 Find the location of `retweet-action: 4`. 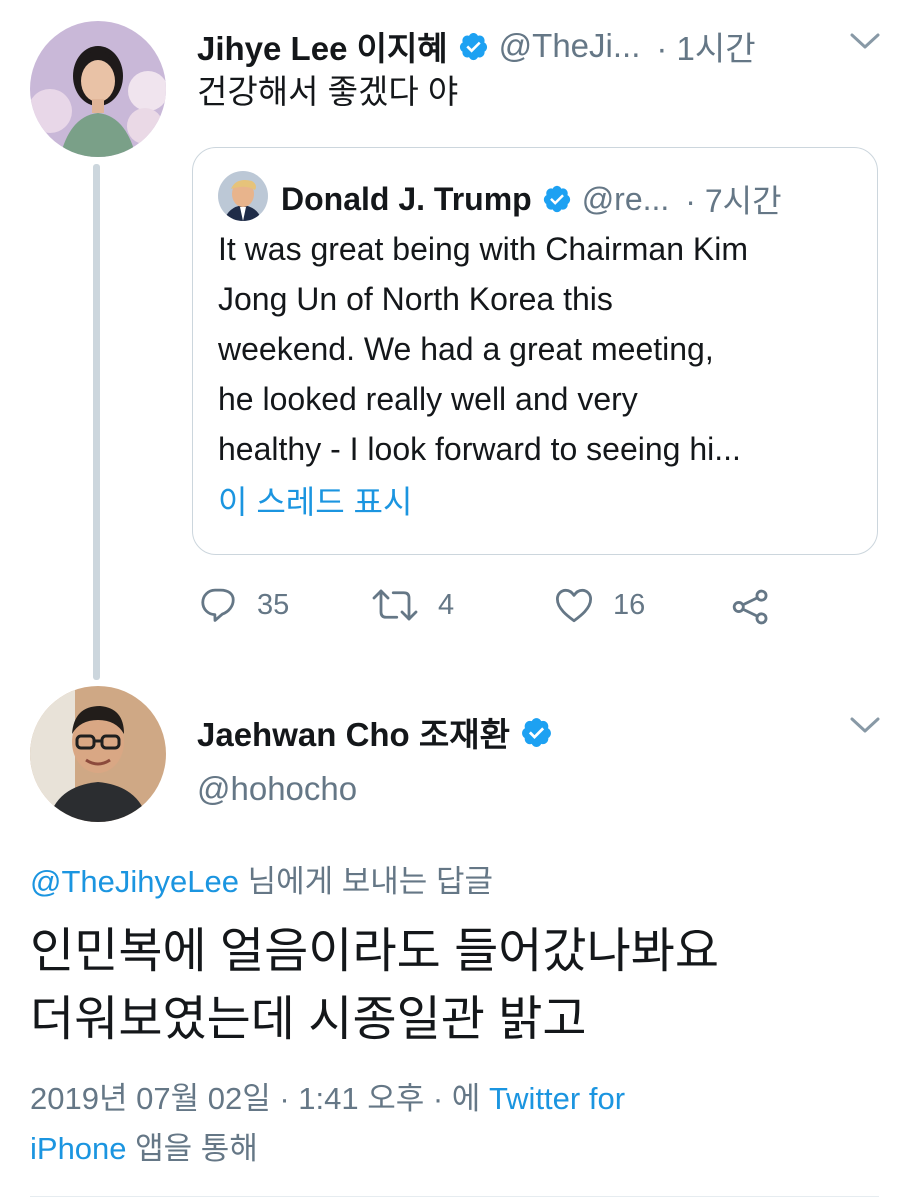

retweet-action: 4 is located at coordinates (412, 605).